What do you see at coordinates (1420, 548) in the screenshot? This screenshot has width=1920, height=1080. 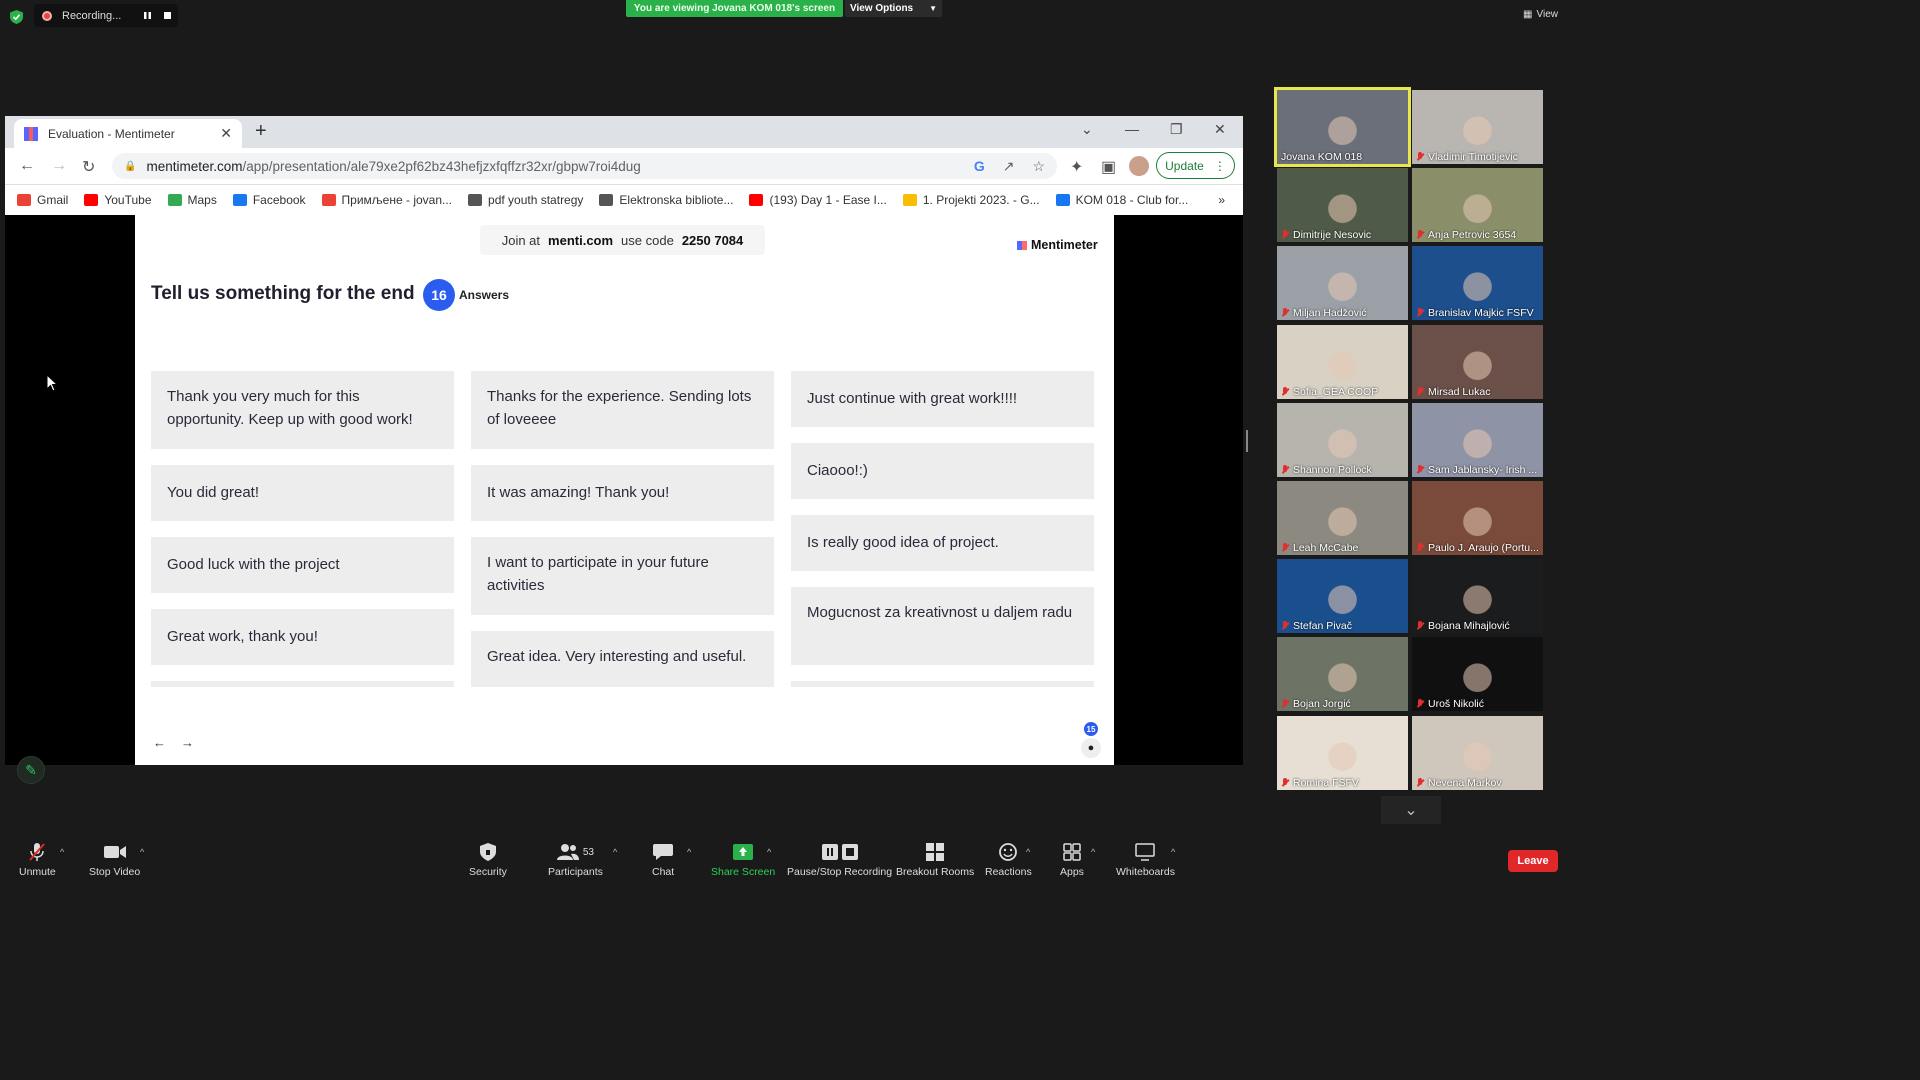 I see `muted-mic-icon` at bounding box center [1420, 548].